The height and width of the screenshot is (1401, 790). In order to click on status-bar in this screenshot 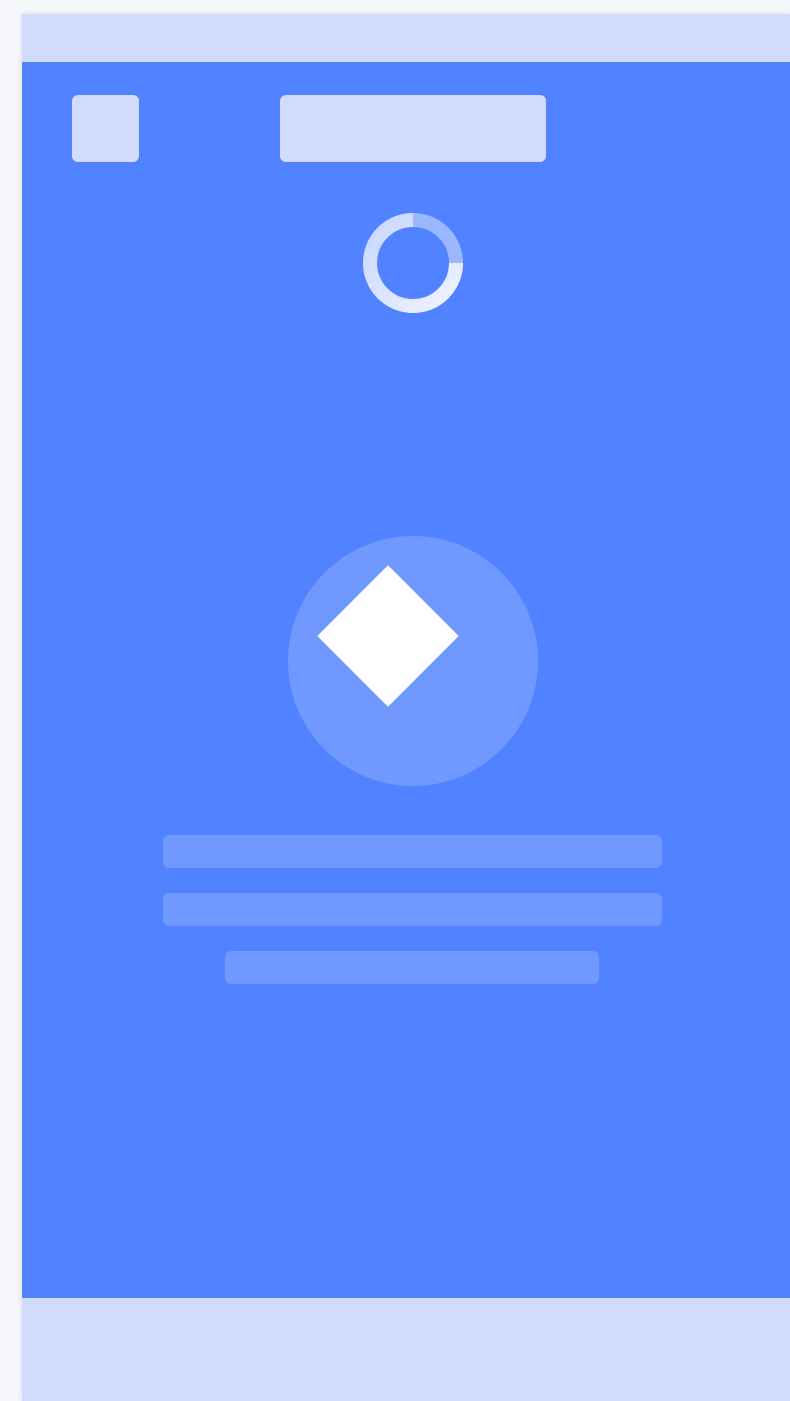, I will do `click(406, 38)`.